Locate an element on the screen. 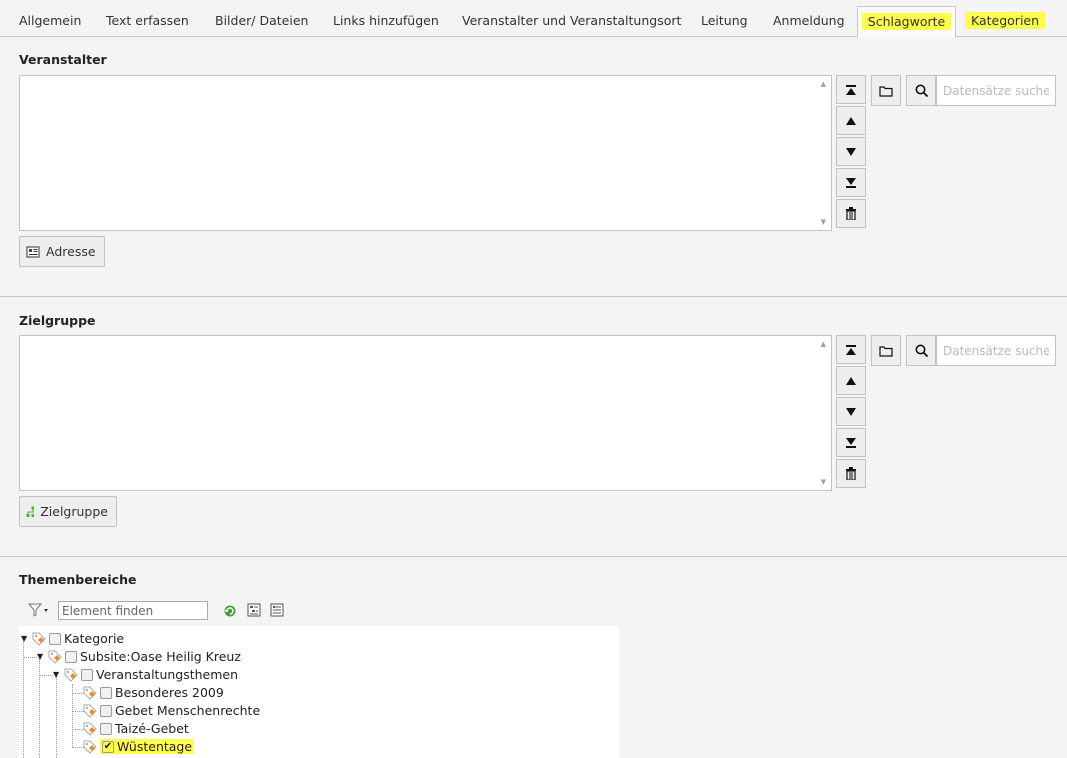 Image resolution: width=1067 pixels, height=758 pixels. tree-node-label: Kategorie is located at coordinates (94, 638).